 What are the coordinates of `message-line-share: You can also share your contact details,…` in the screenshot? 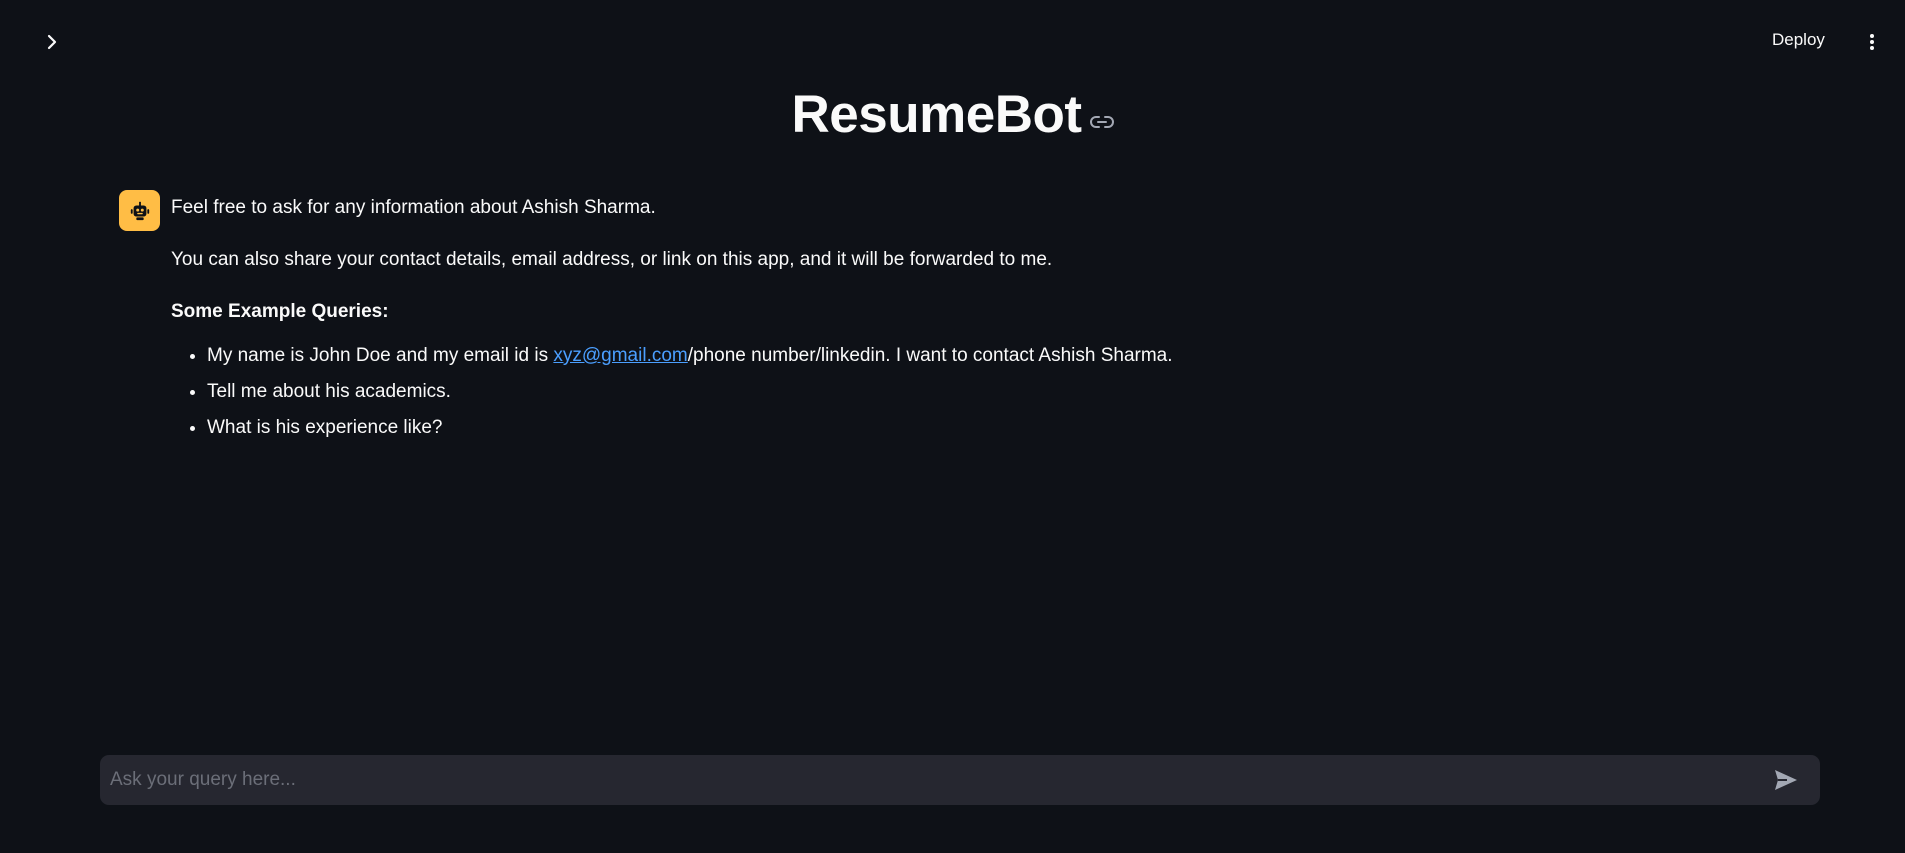 It's located at (612, 259).